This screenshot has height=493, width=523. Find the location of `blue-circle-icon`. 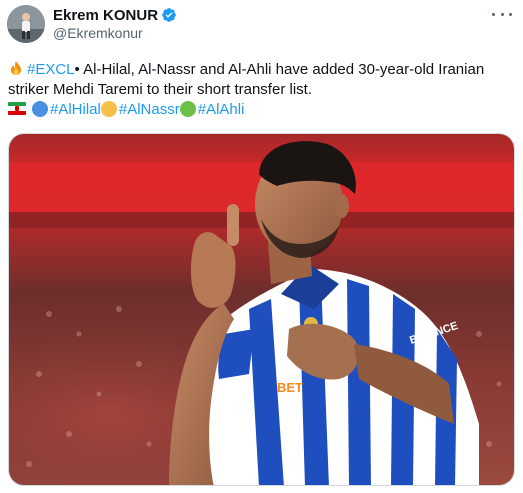

blue-circle-icon is located at coordinates (40, 109).